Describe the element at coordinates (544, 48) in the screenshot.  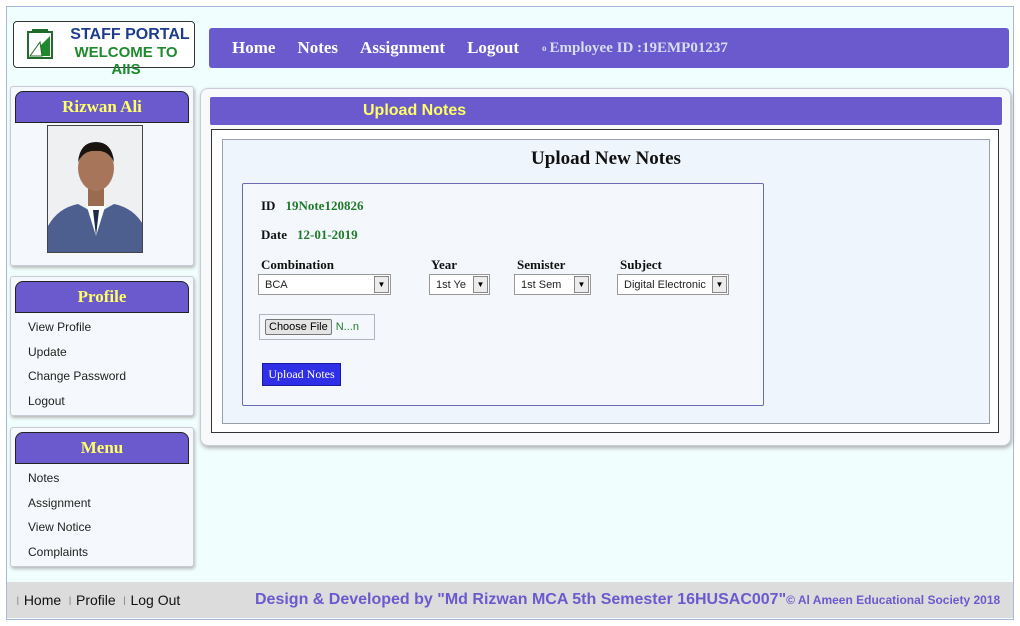
I see `bullet-icon: o` at that location.